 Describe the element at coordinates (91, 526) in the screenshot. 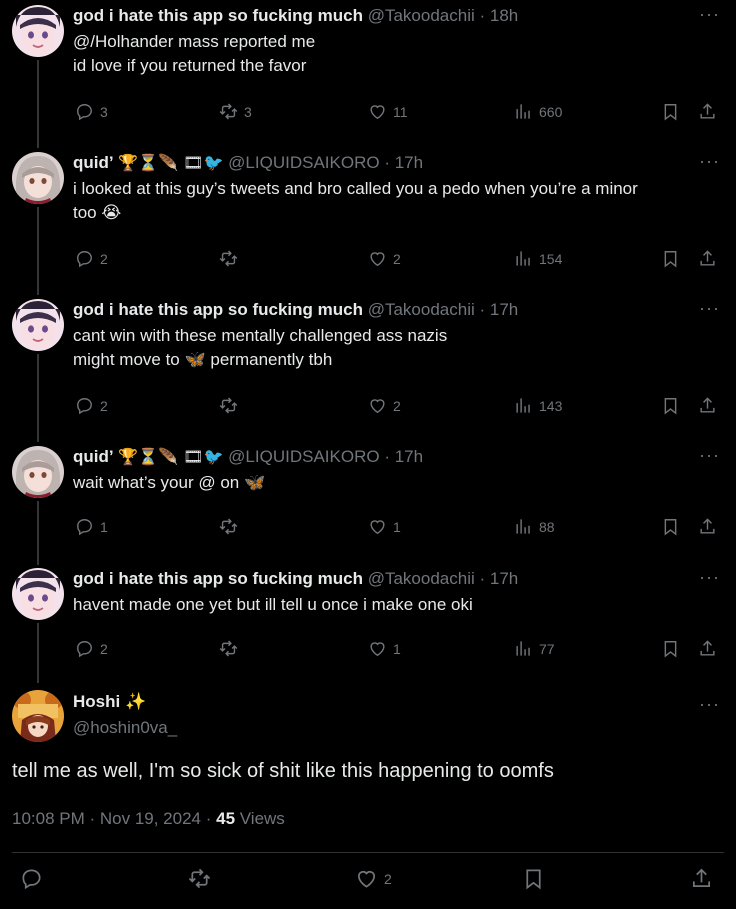

I see `reply-button: 1` at that location.